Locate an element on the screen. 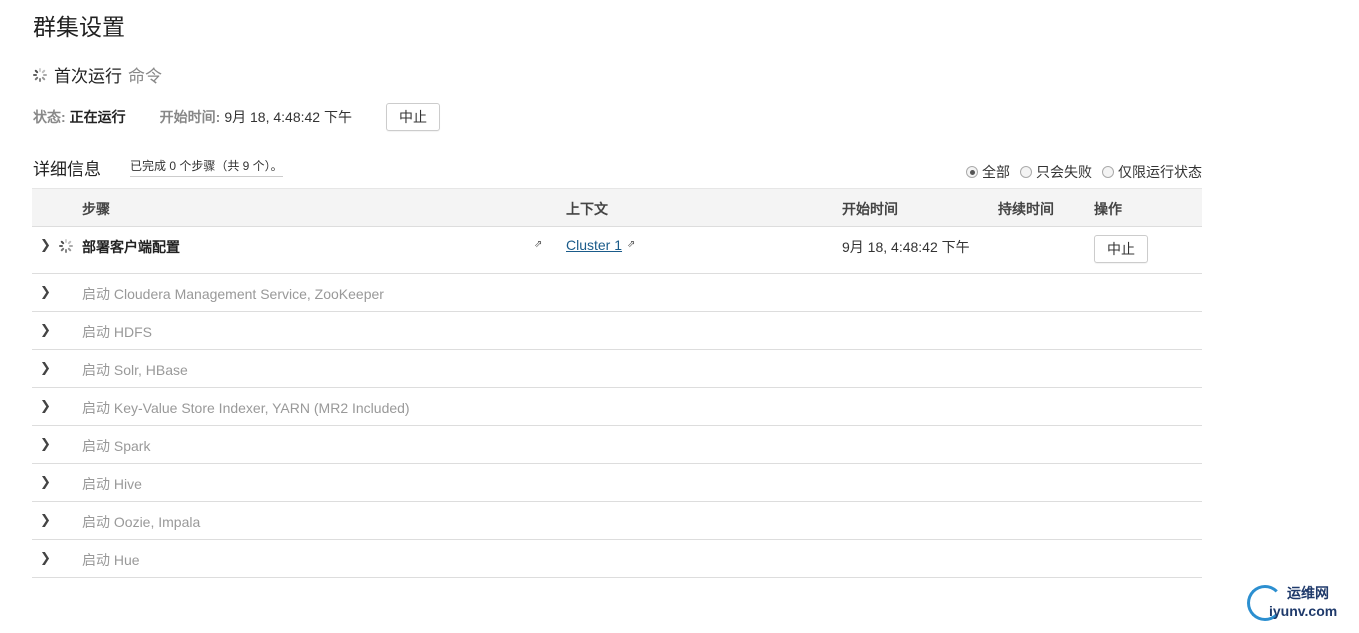 This screenshot has width=1359, height=633. filter-option: 仅限运行状态 is located at coordinates (1152, 172).